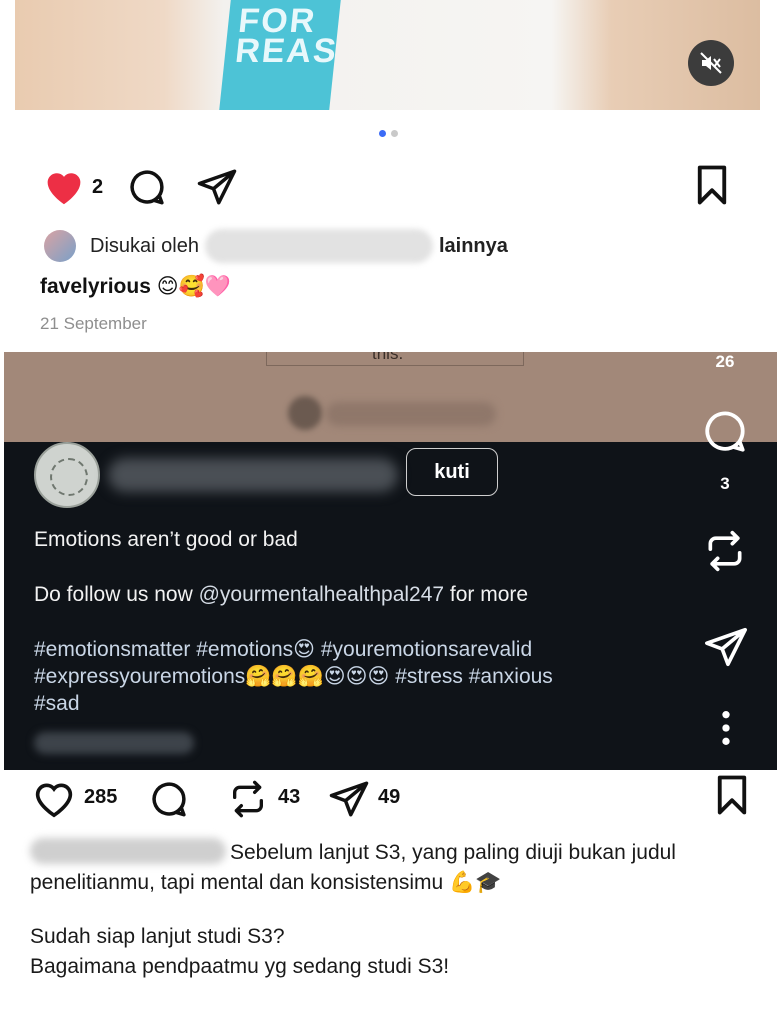 The height and width of the screenshot is (1024, 777). I want to click on carousel-dot, so click(394, 133).